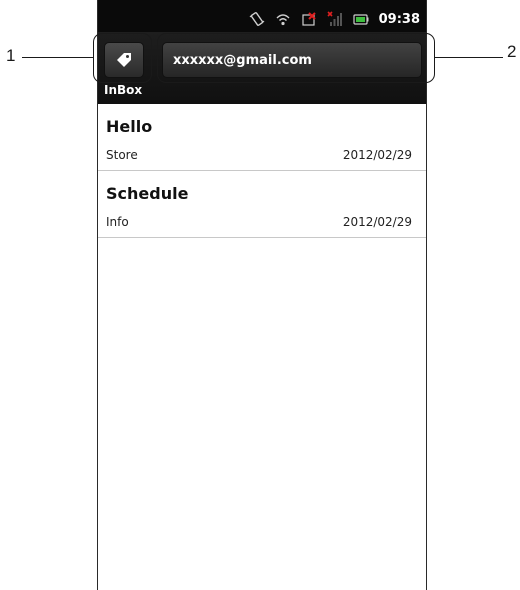 The image size is (520, 590). Describe the element at coordinates (399, 19) in the screenshot. I see `clock: 09:38` at that location.